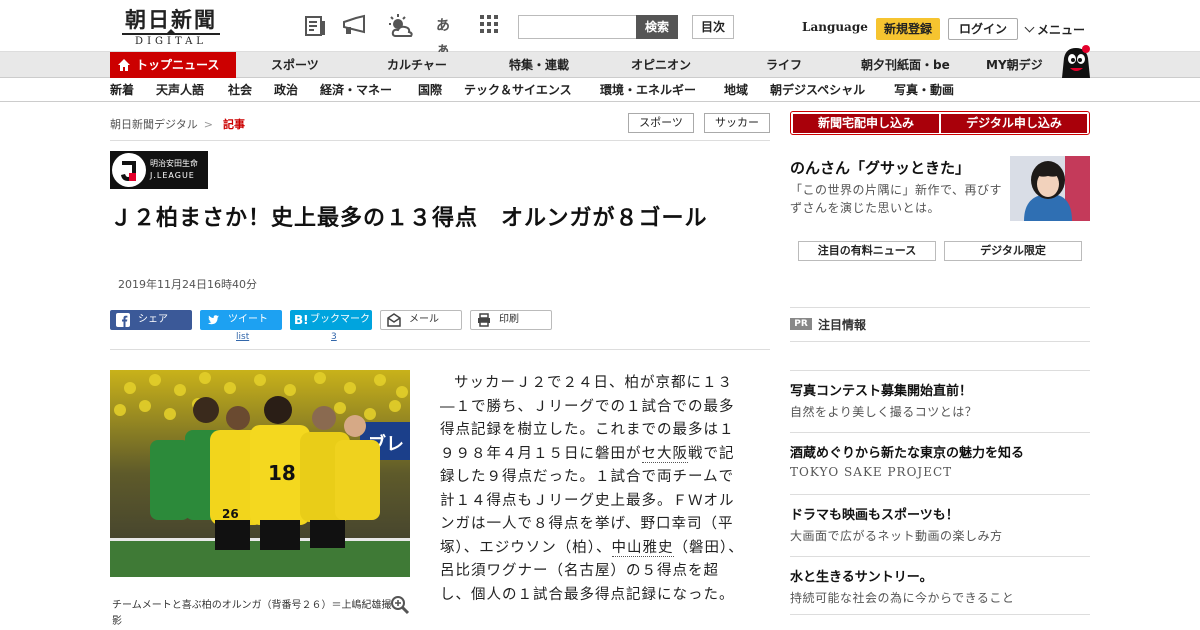 This screenshot has height=630, width=1200. Describe the element at coordinates (842, 325) in the screenshot. I see `pr-section-title: 注目情報` at that location.